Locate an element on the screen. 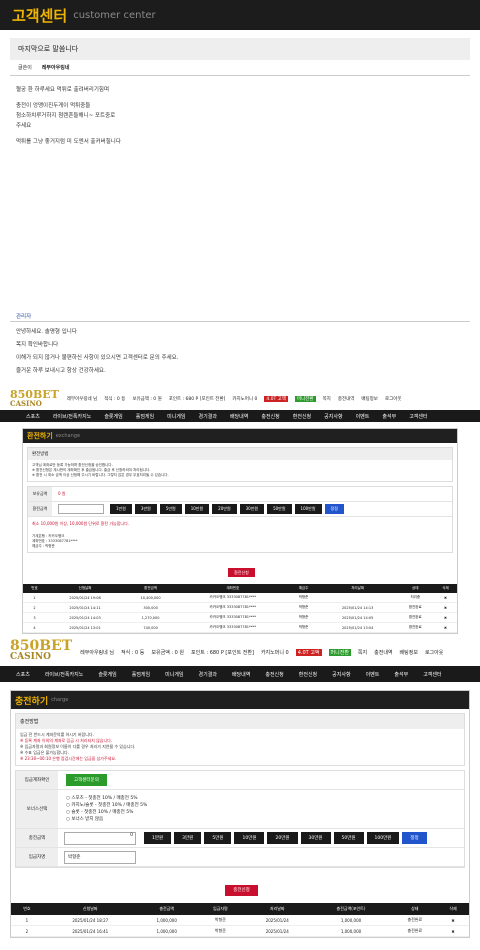 This screenshot has width=480, height=950. post-line: 혈궁 환 하루세요 먹튀로 출려버리기힘며 is located at coordinates (63, 90).